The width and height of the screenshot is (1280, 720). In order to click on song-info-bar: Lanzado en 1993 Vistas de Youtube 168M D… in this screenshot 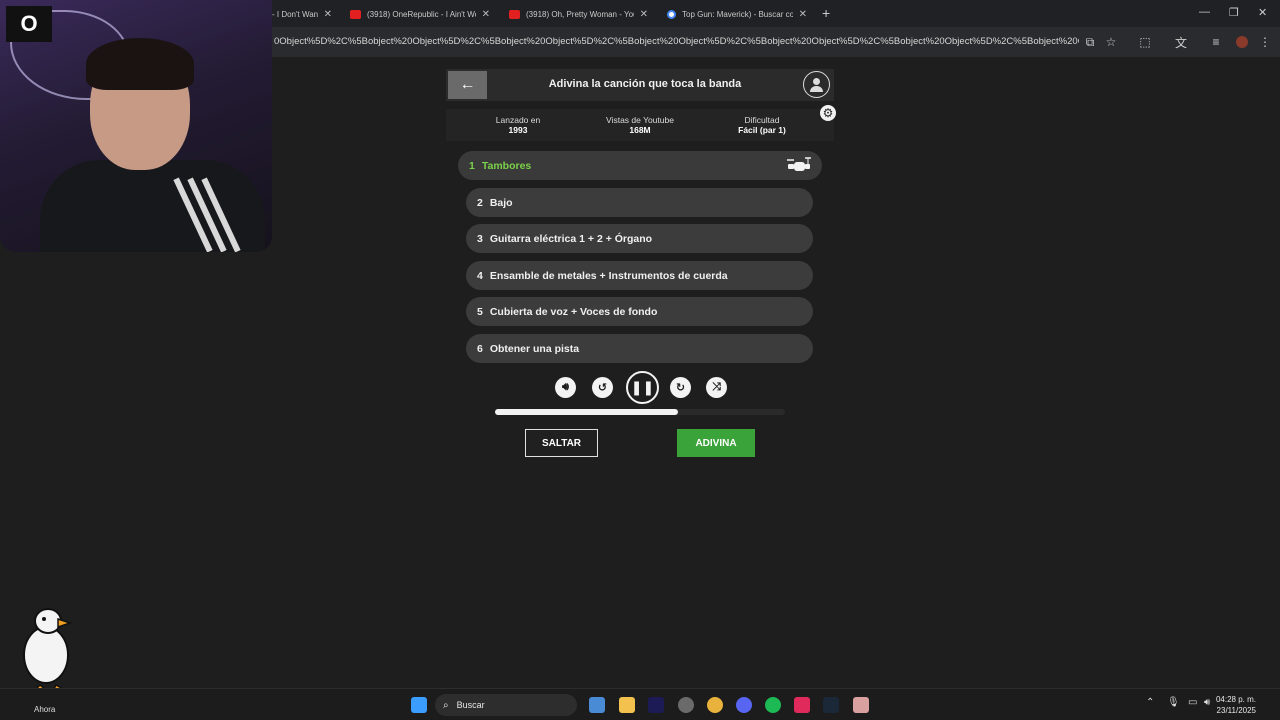, I will do `click(640, 125)`.